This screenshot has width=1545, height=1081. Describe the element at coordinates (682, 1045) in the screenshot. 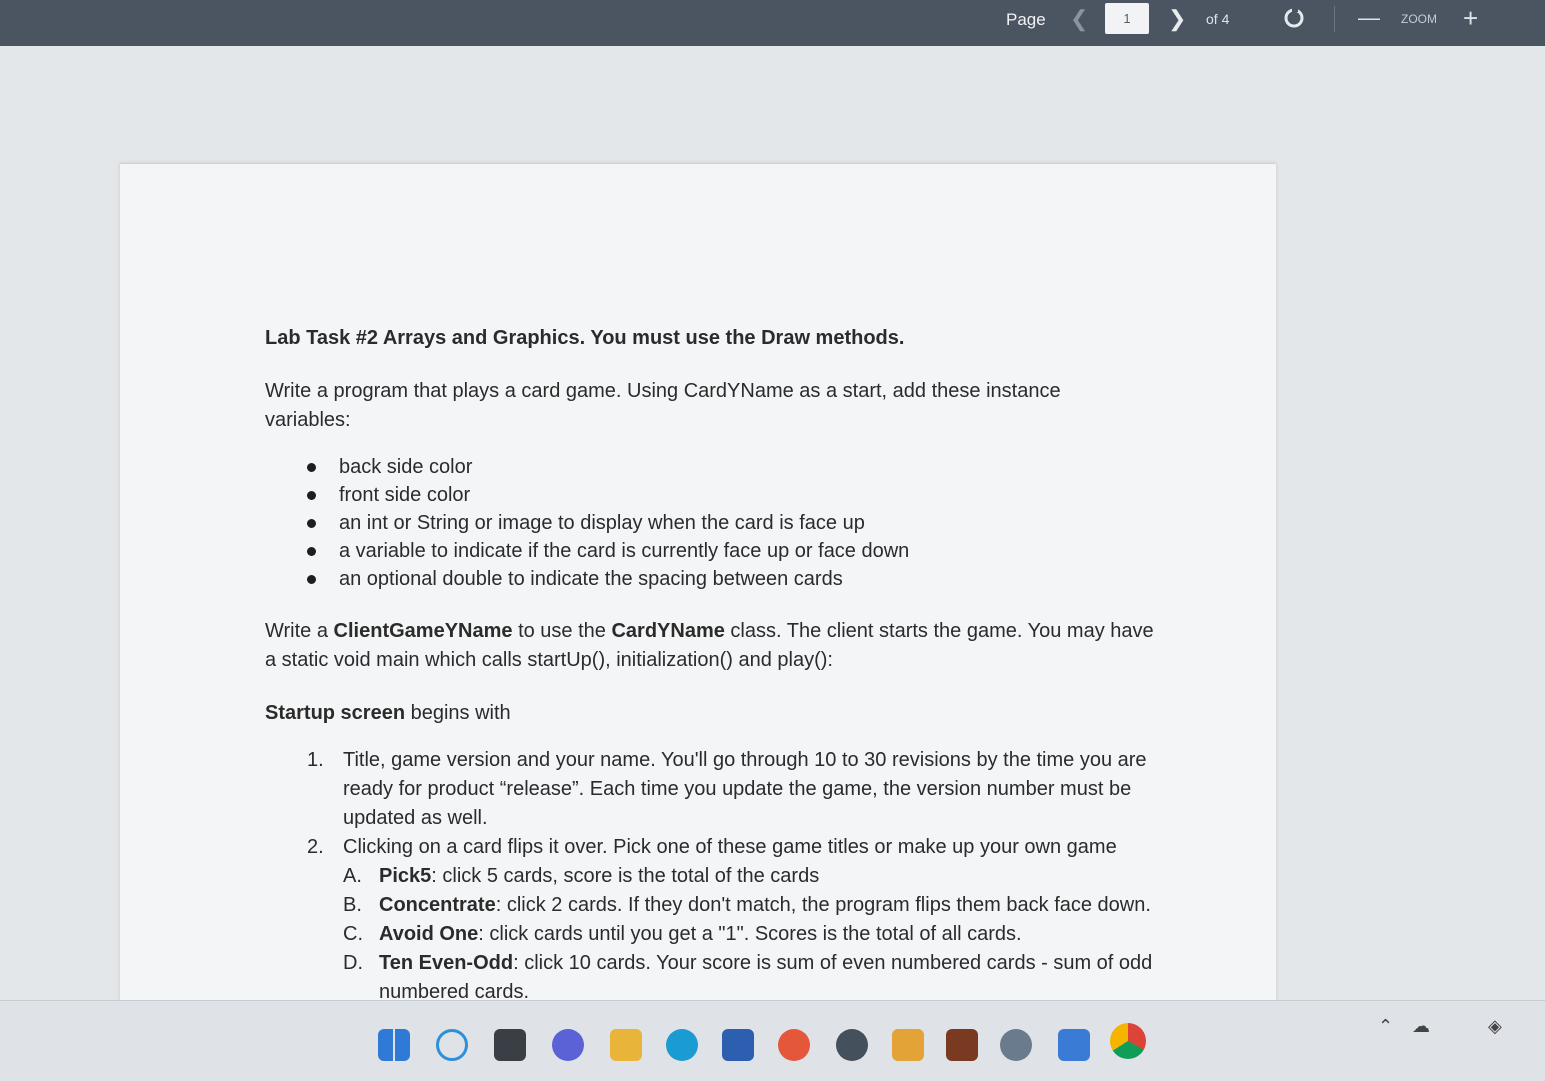

I see `edge-icon` at that location.